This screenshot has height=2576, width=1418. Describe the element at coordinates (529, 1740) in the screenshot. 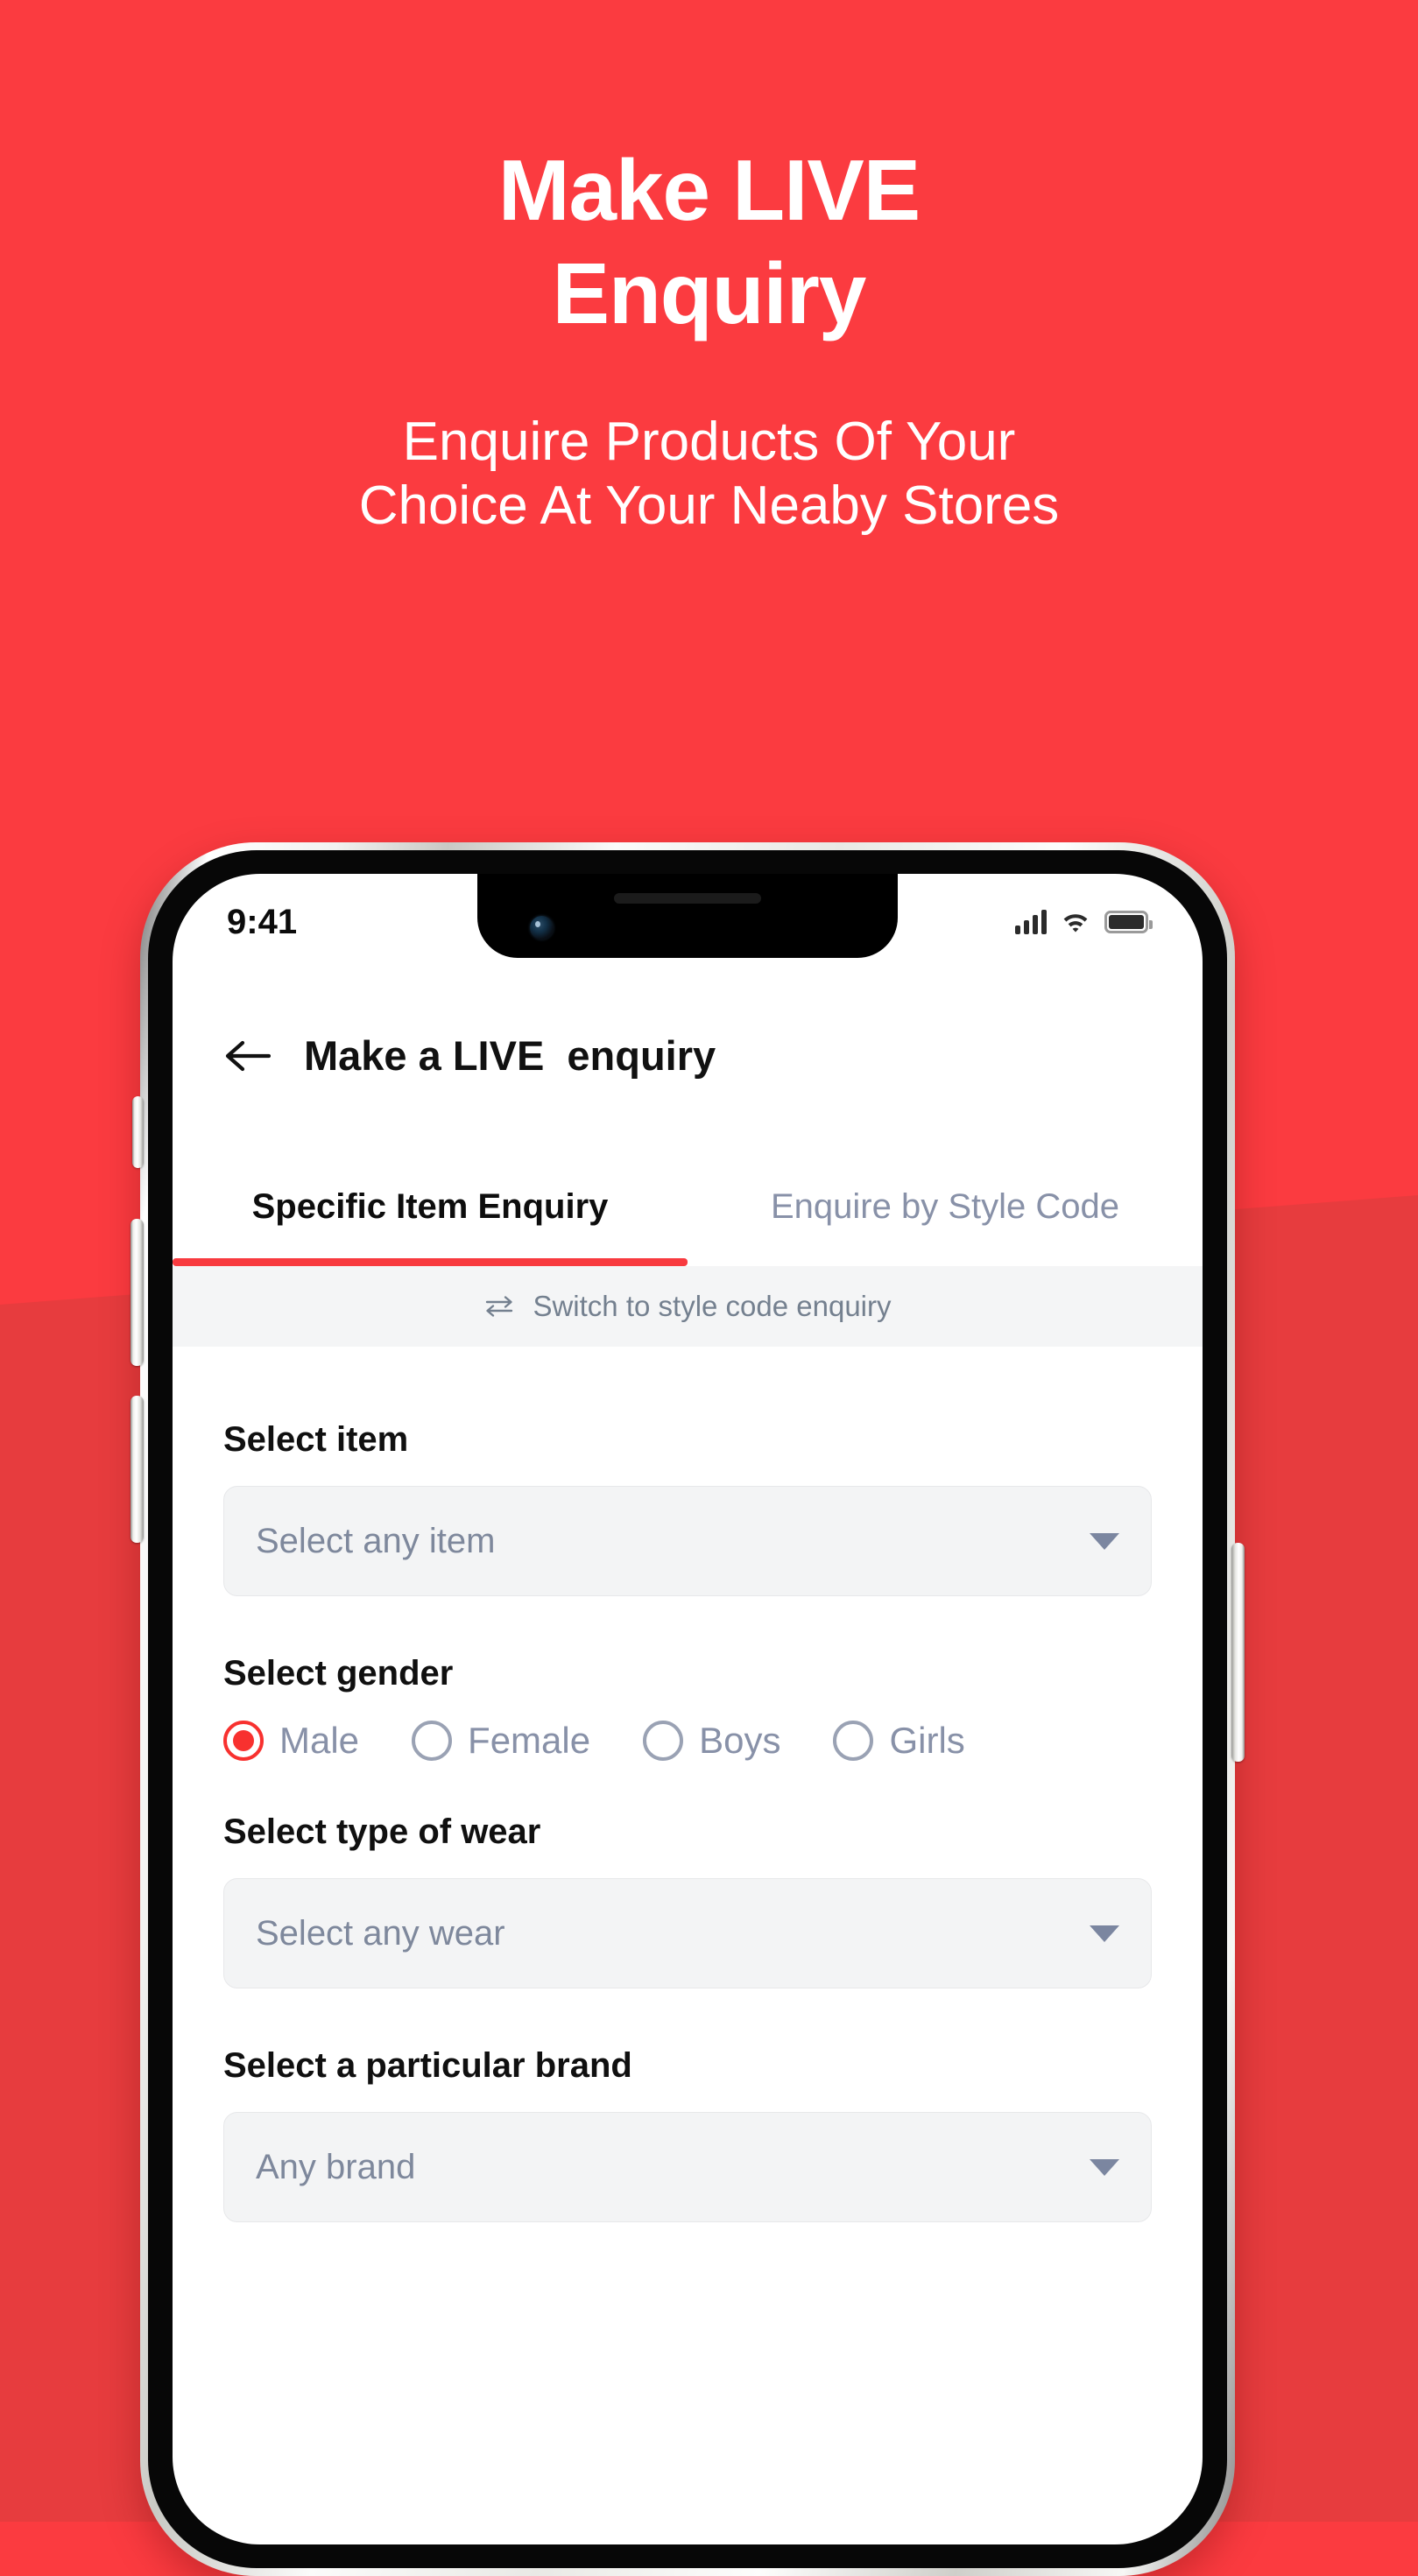

I see `gender-option-female-label: Female` at that location.